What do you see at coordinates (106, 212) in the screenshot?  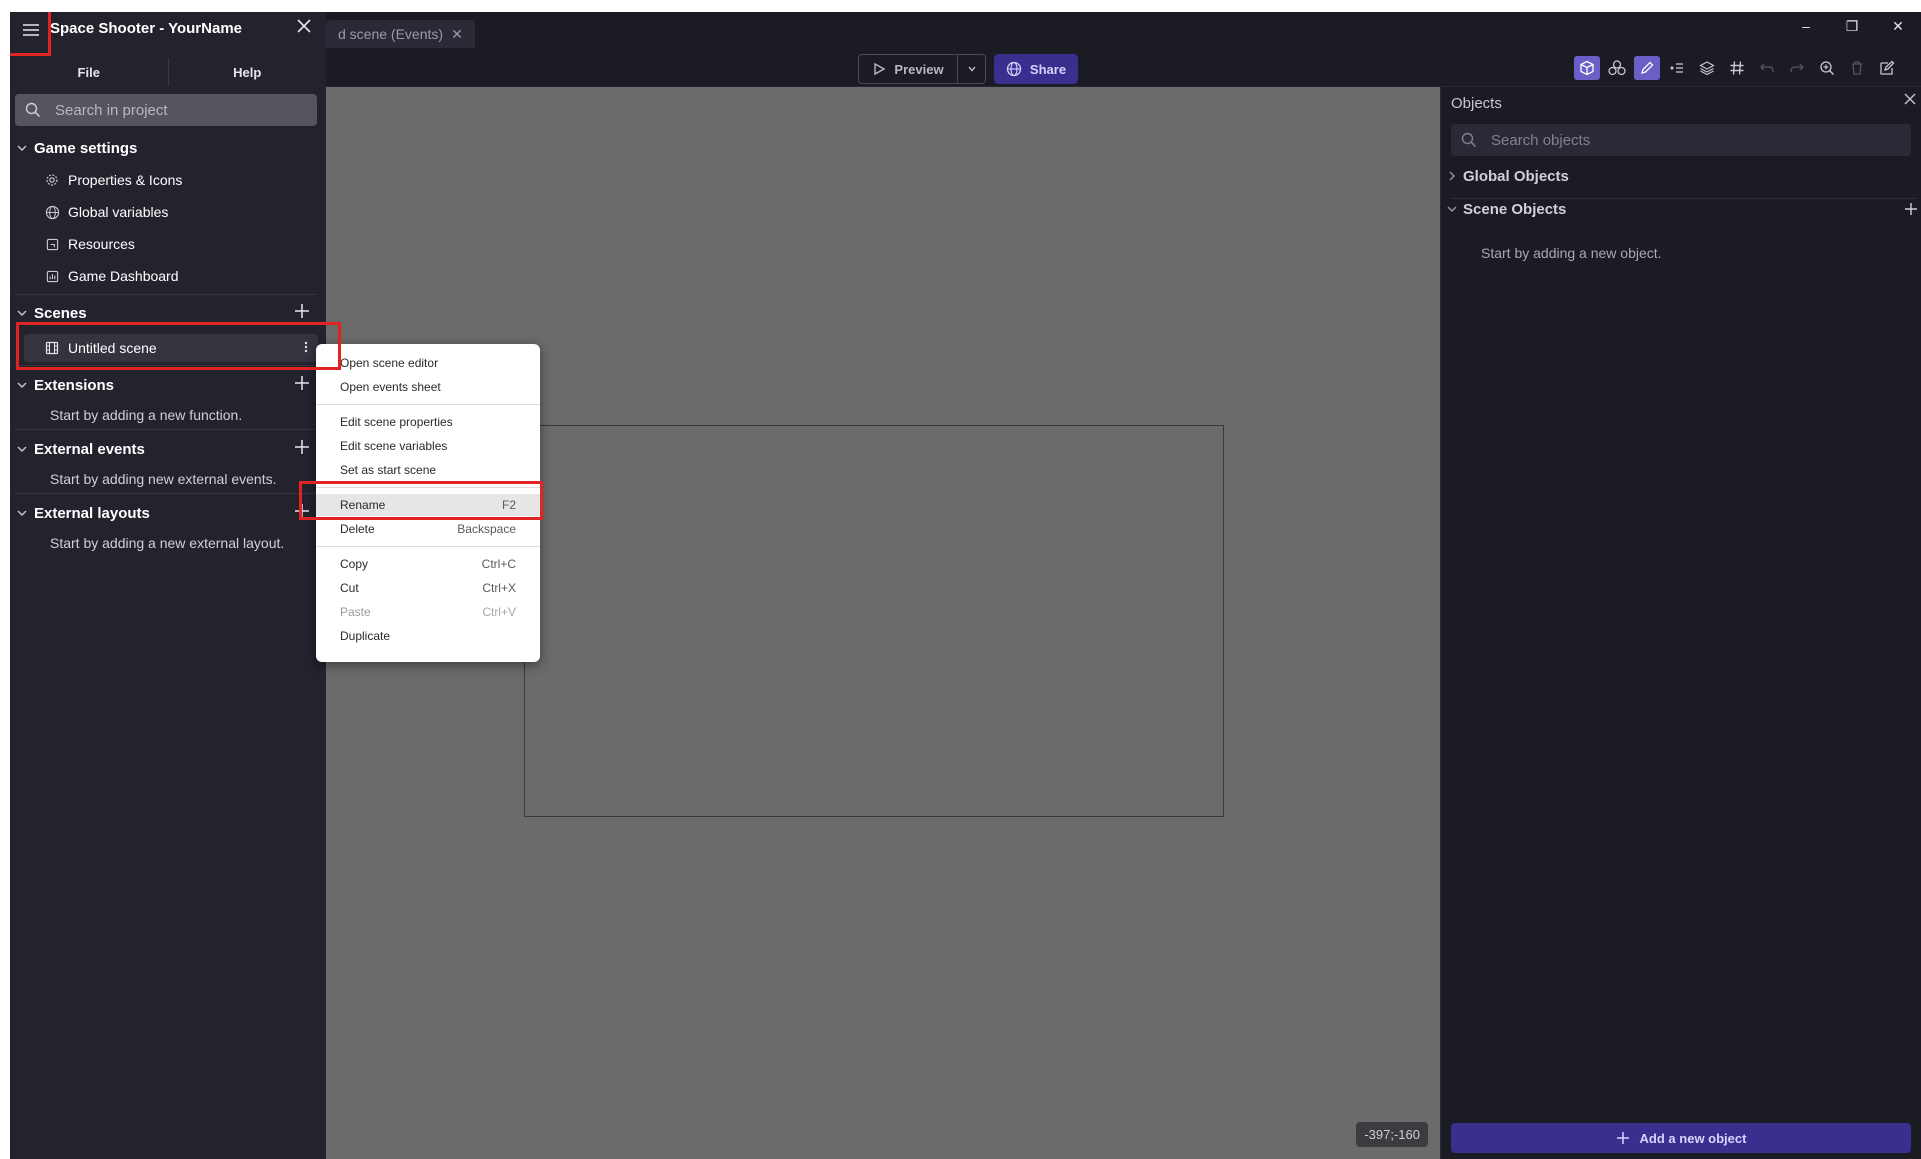 I see `global-variables-item: Global variables` at bounding box center [106, 212].